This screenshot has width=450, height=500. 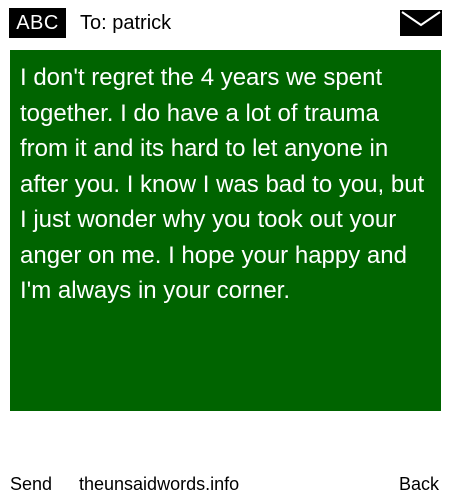 What do you see at coordinates (419, 484) in the screenshot?
I see `back-button: Back` at bounding box center [419, 484].